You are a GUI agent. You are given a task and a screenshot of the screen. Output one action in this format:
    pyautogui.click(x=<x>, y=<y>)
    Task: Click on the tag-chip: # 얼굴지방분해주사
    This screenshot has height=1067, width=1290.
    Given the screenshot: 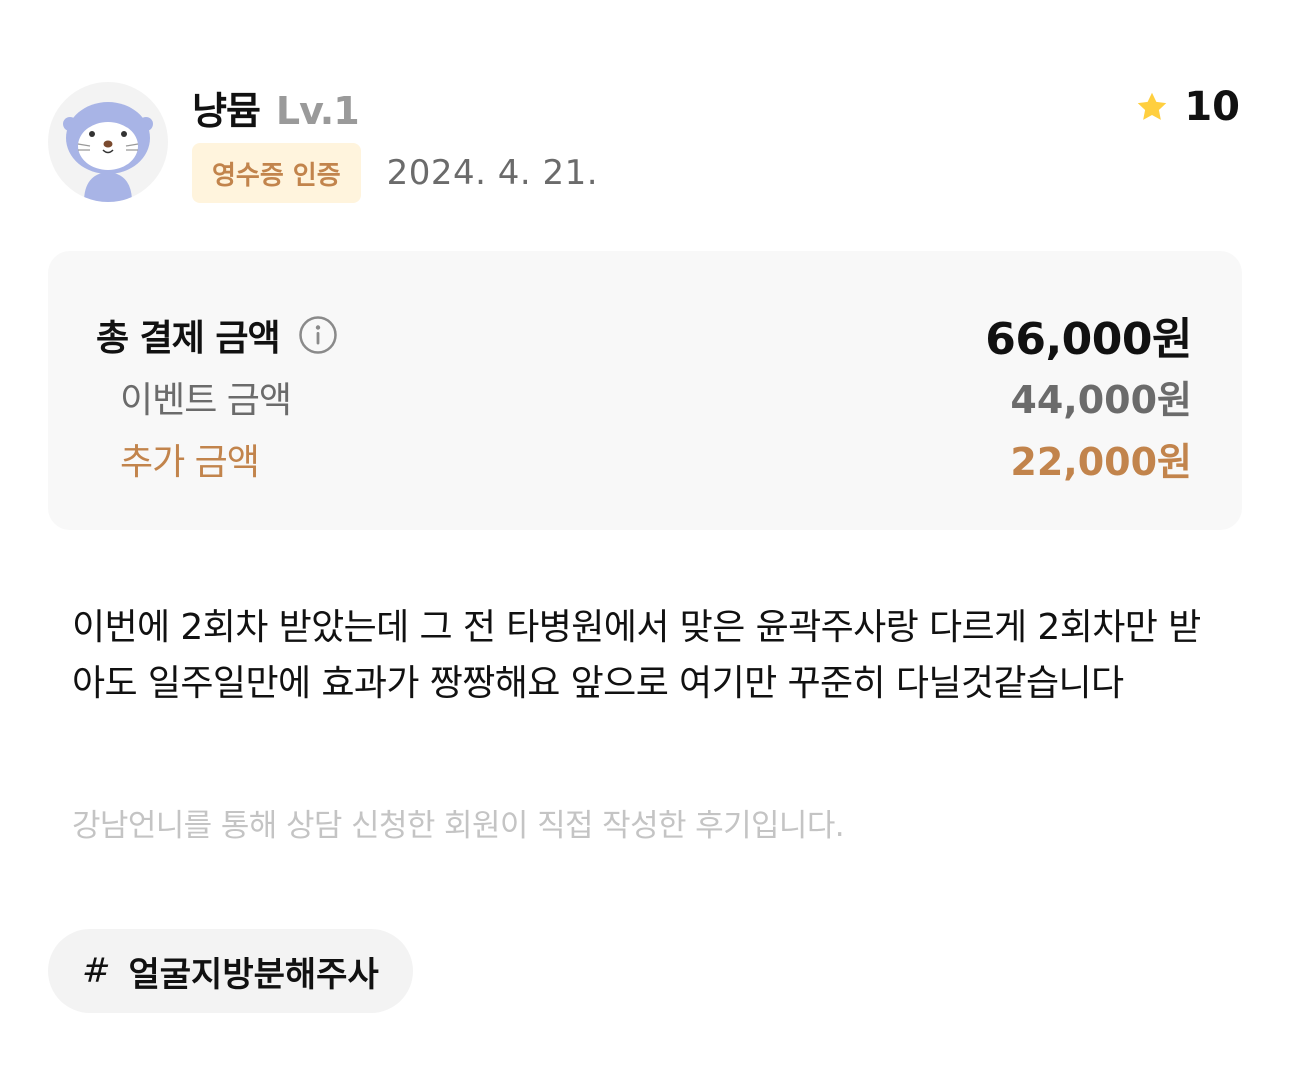 What is the action you would take?
    pyautogui.click(x=230, y=971)
    